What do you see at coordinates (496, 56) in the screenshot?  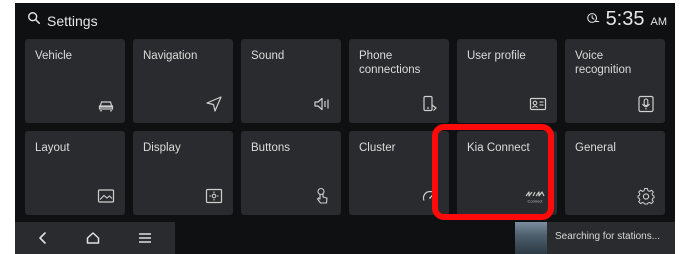 I see `tile-label: User profile` at bounding box center [496, 56].